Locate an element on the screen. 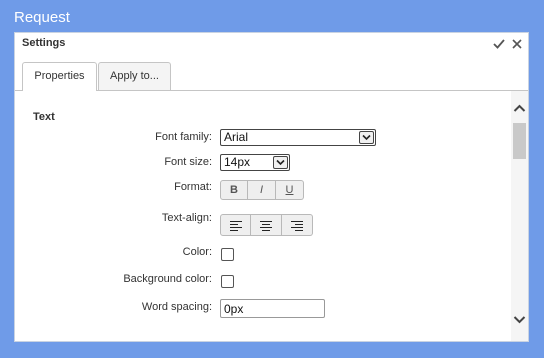 The height and width of the screenshot is (358, 544). checkmark-icon is located at coordinates (499, 44).